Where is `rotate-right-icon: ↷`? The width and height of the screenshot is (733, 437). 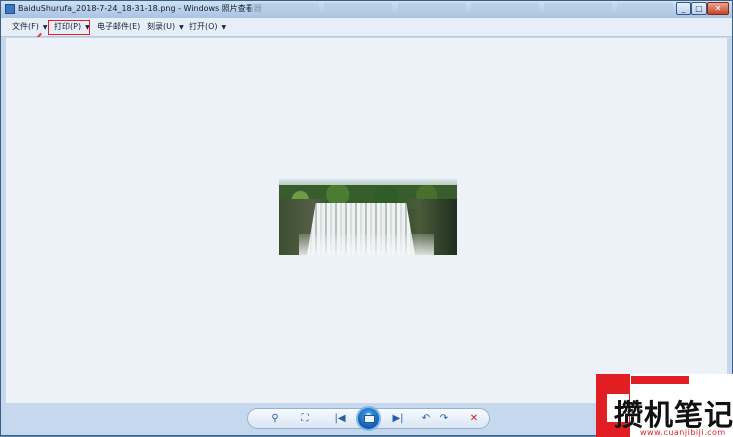
rotate-right-icon: ↷ is located at coordinates (444, 419).